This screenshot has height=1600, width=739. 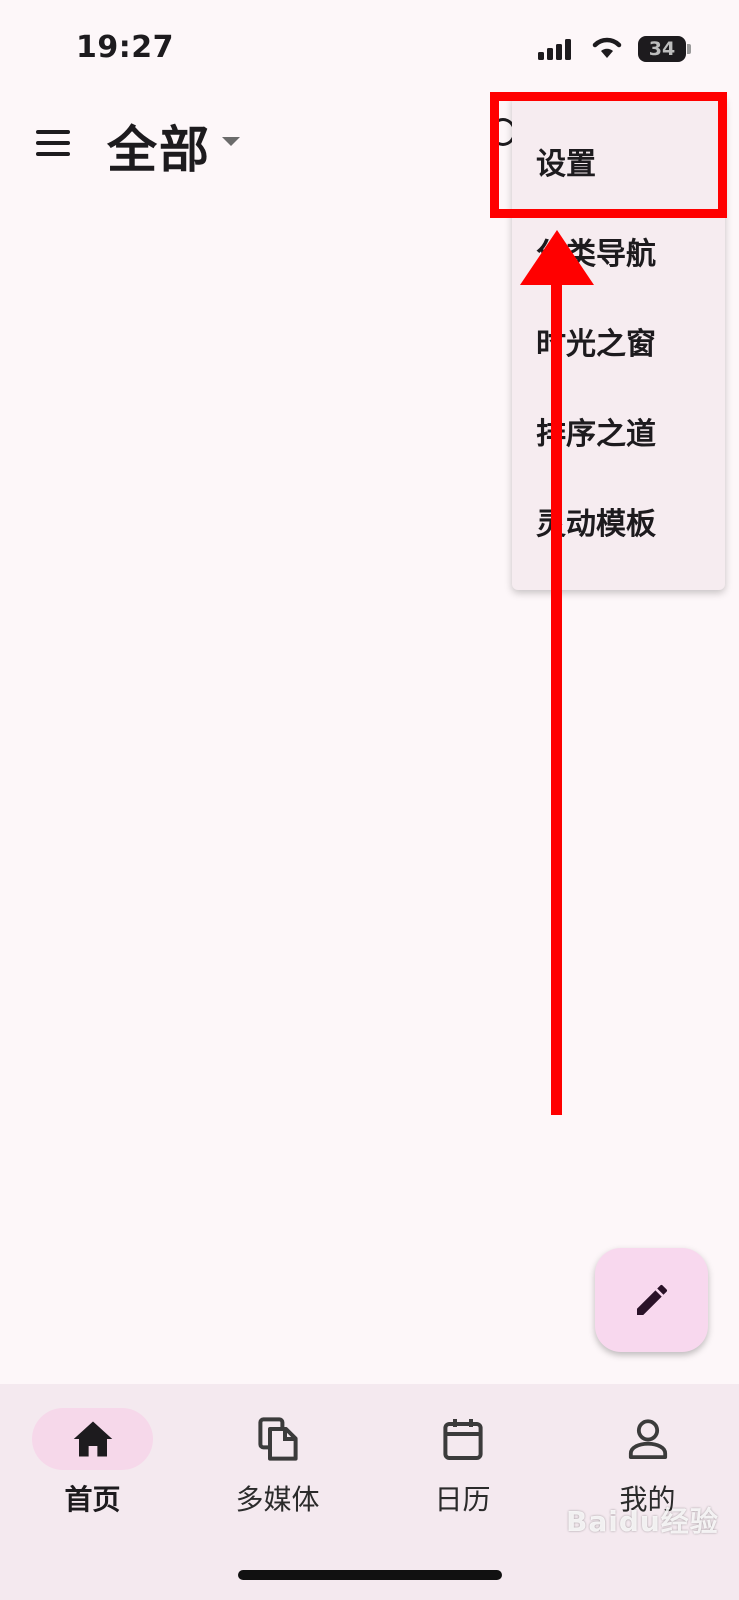 I want to click on menu-item-templates: 灵动模板, so click(x=626, y=525).